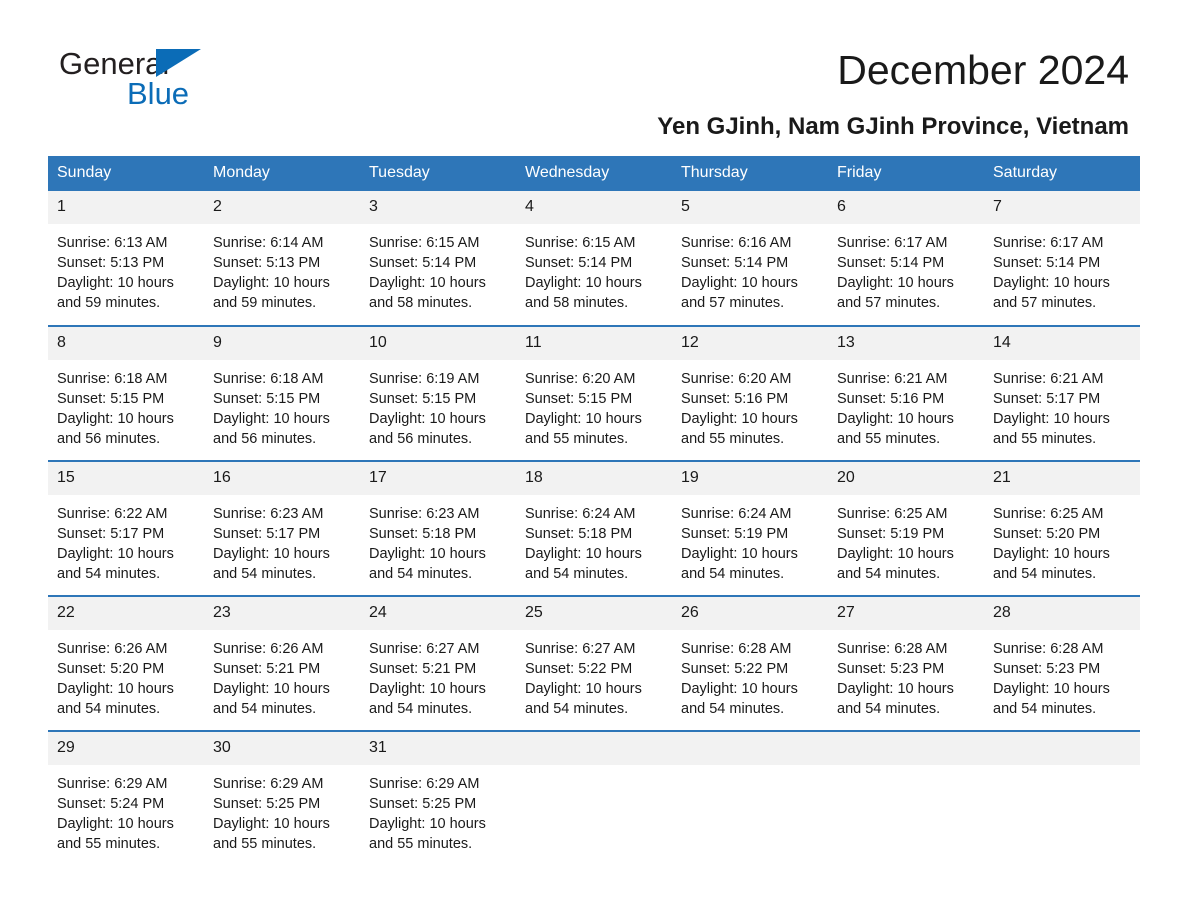 This screenshot has width=1188, height=918. Describe the element at coordinates (1062, 207) in the screenshot. I see `day-number: 7` at that location.